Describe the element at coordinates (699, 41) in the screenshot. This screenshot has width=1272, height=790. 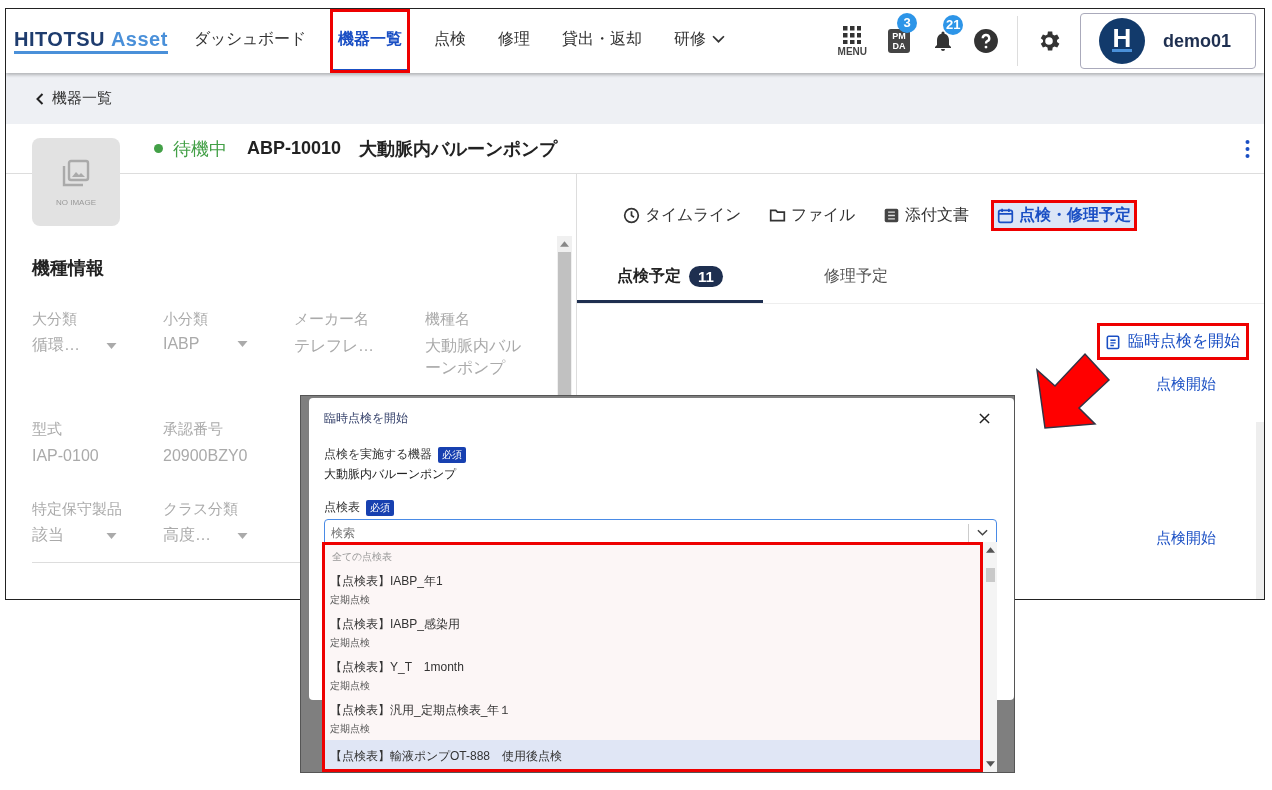
I see `nav-tab: 研修` at that location.